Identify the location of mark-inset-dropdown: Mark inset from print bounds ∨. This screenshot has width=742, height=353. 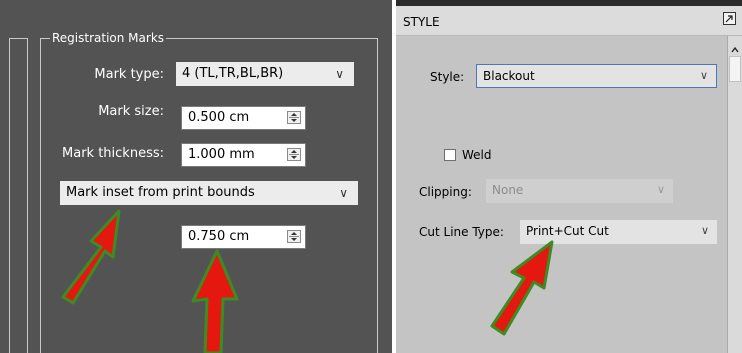
(209, 193).